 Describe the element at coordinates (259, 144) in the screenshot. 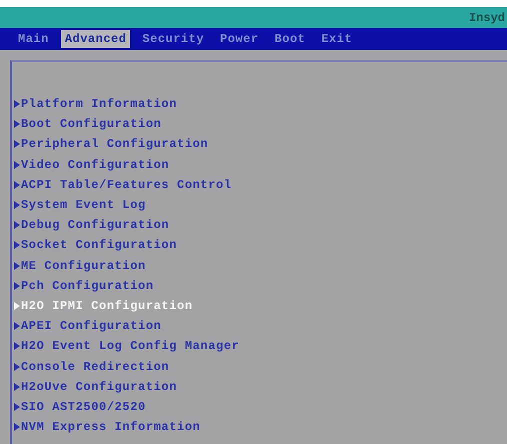

I see `submenu-item: Peripheral Configuration` at that location.